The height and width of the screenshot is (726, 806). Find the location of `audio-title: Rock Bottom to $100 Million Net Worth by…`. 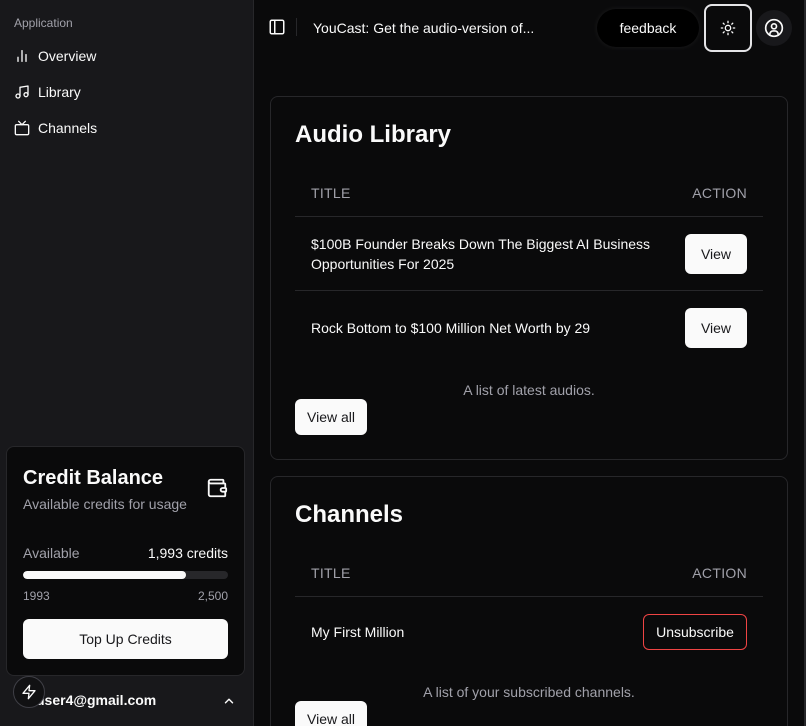

audio-title: Rock Bottom to $100 Million Net Worth by… is located at coordinates (451, 327).